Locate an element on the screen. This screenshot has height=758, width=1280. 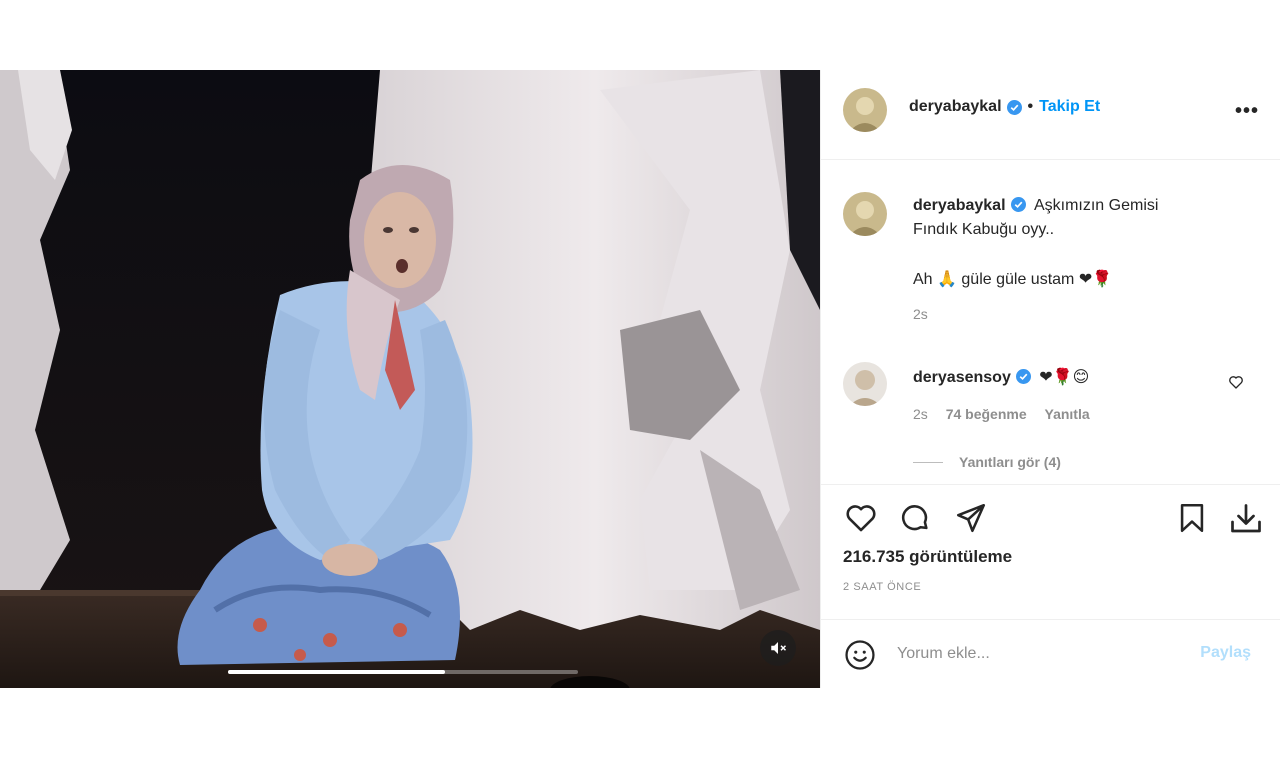
avatar-image is located at coordinates (865, 110).